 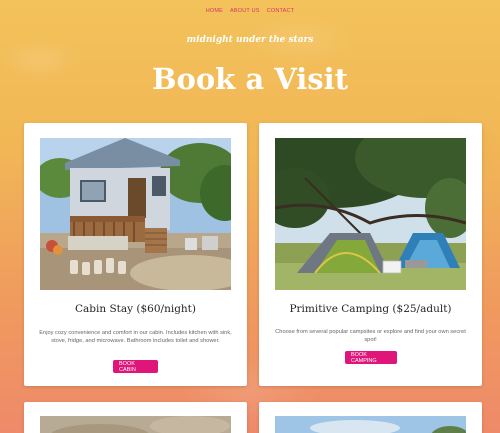 I want to click on nav-about-us: ABOUT US, so click(x=245, y=11).